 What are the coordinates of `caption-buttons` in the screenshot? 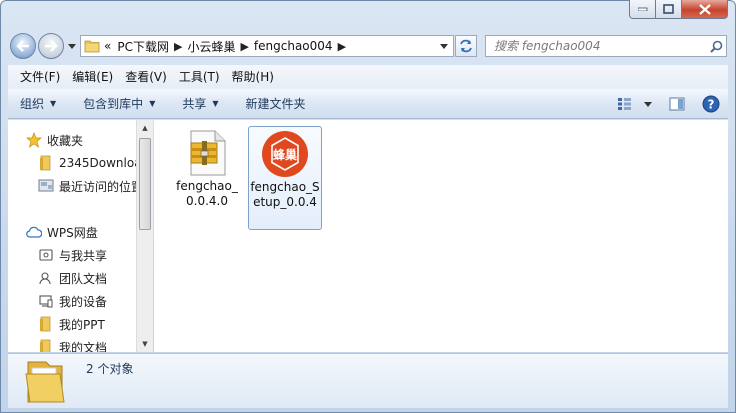 It's located at (678, 9).